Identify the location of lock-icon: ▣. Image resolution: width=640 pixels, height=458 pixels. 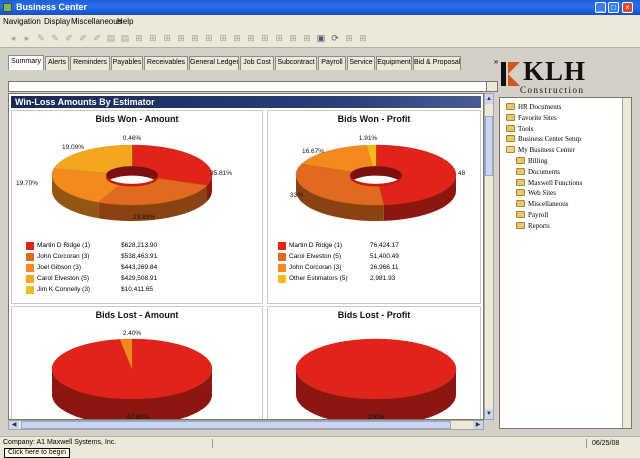
(321, 38).